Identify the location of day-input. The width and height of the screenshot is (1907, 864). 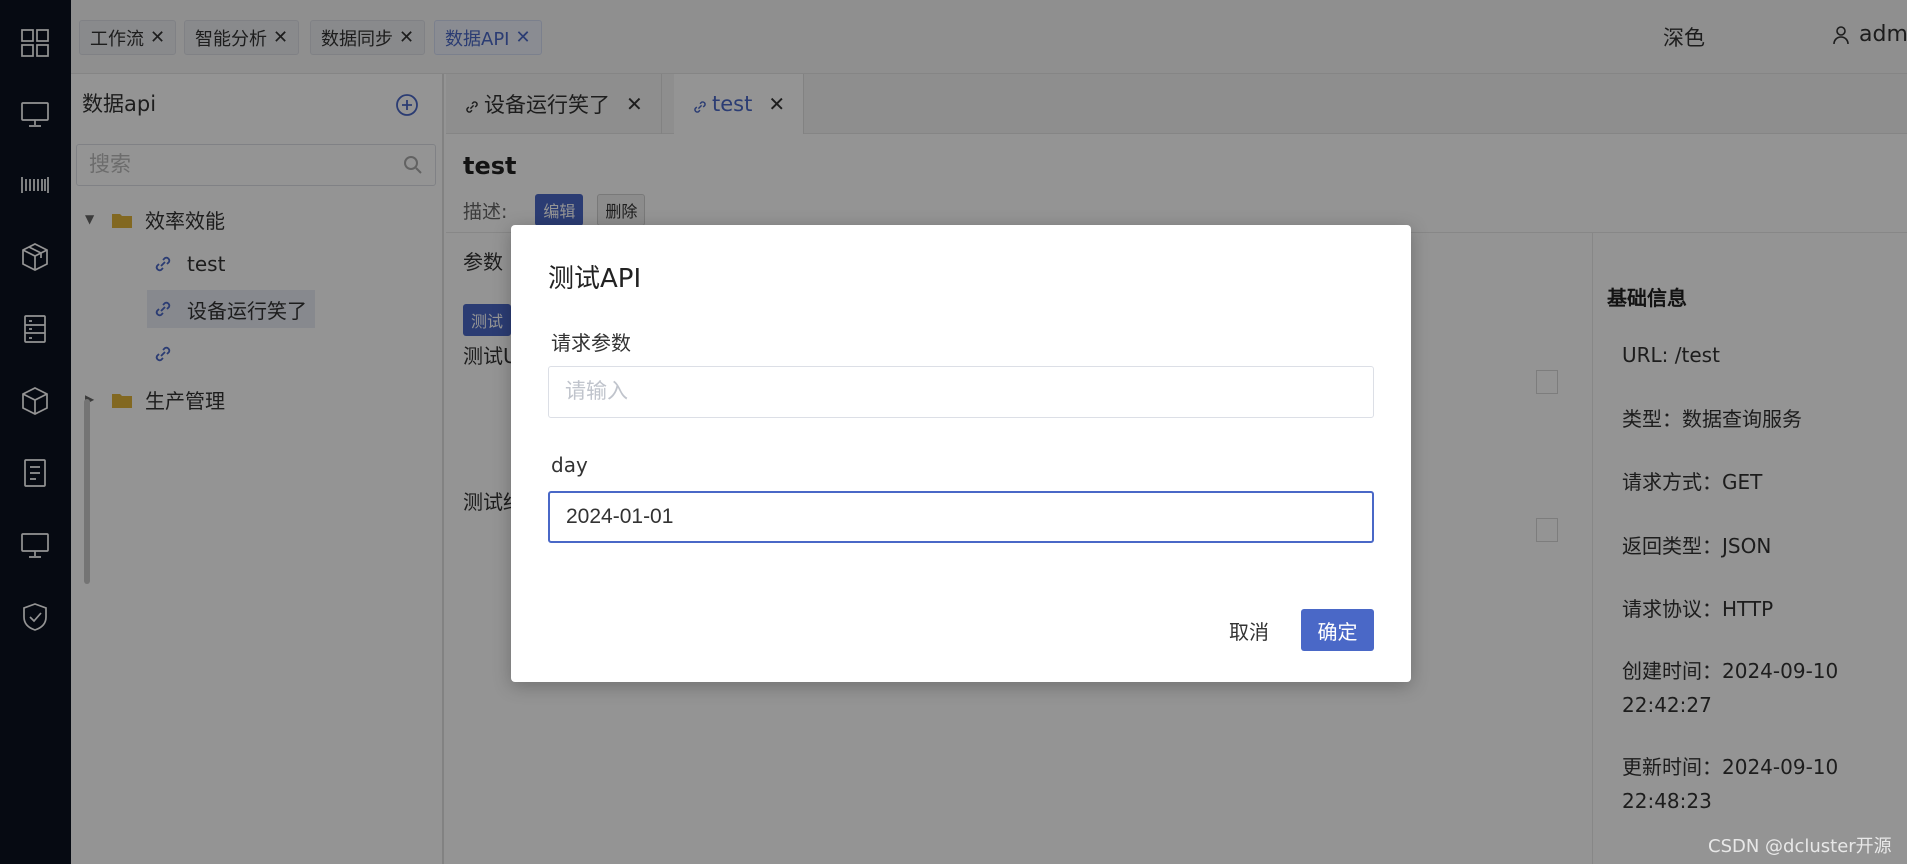
(961, 517).